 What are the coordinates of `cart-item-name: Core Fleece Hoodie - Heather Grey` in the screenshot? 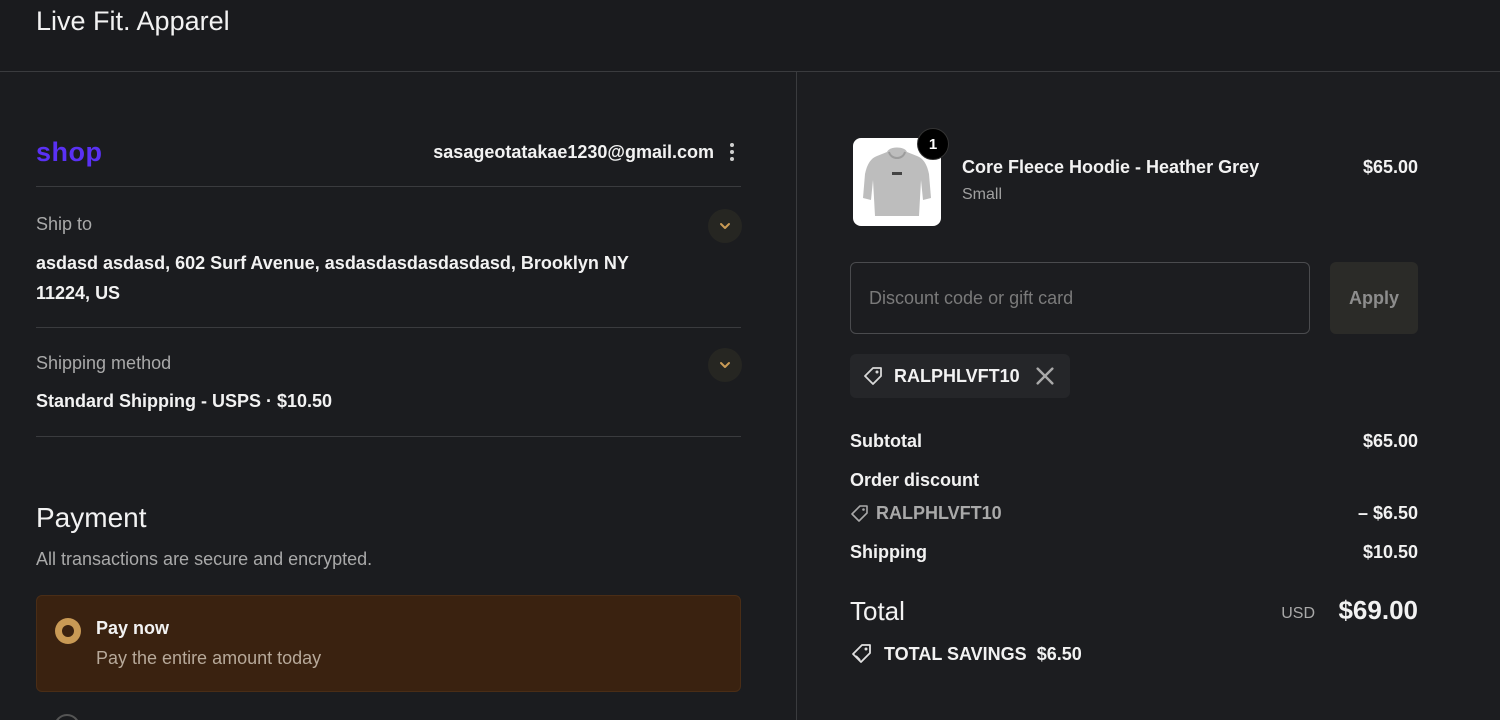 It's located at (1111, 167).